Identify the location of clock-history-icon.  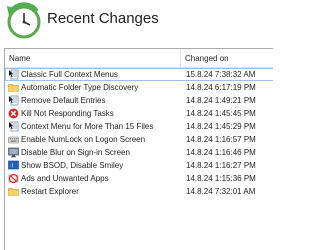
(24, 20).